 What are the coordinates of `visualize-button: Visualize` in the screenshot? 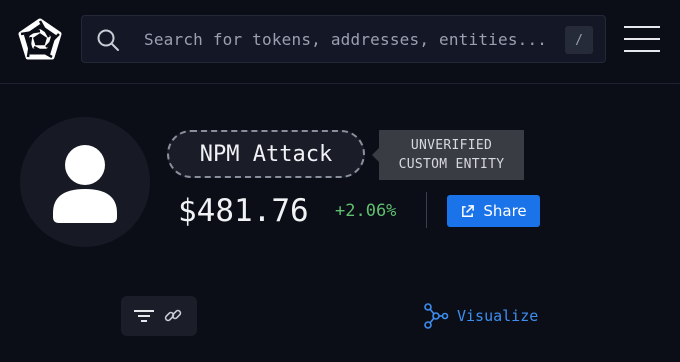 It's located at (479, 316).